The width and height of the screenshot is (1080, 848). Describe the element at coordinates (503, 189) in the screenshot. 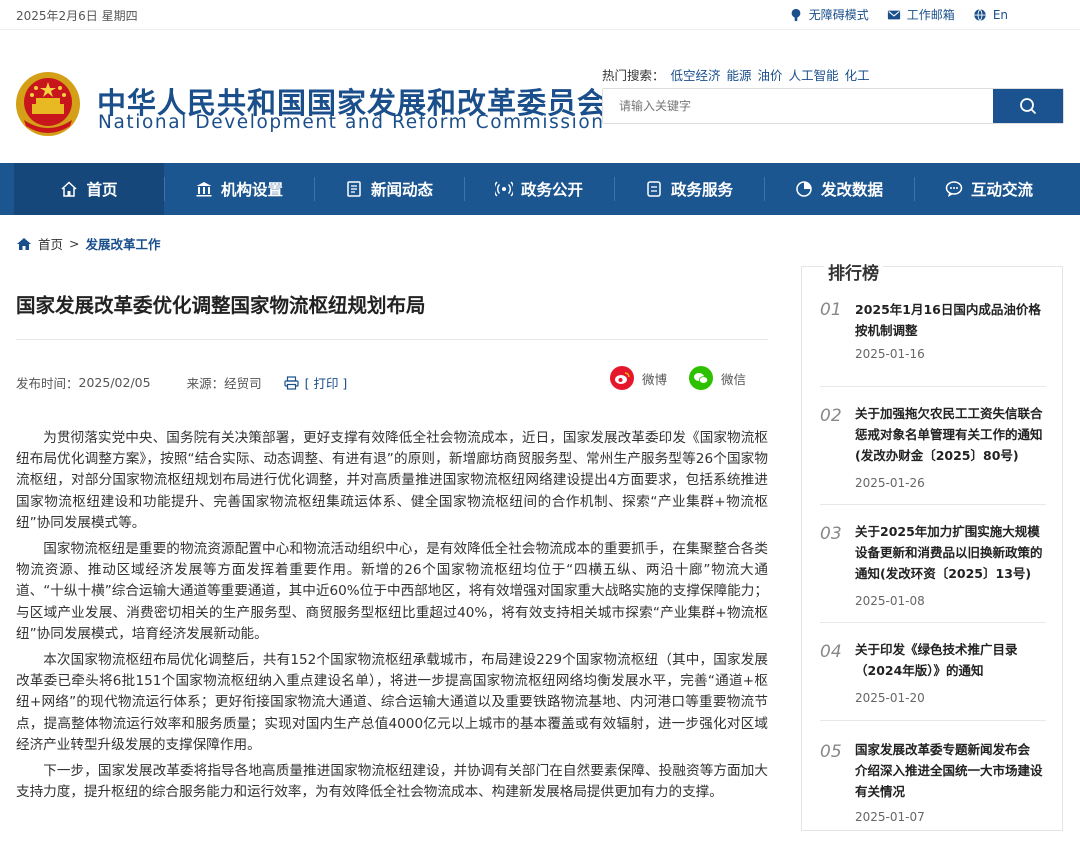

I see `broadcast-icon` at that location.